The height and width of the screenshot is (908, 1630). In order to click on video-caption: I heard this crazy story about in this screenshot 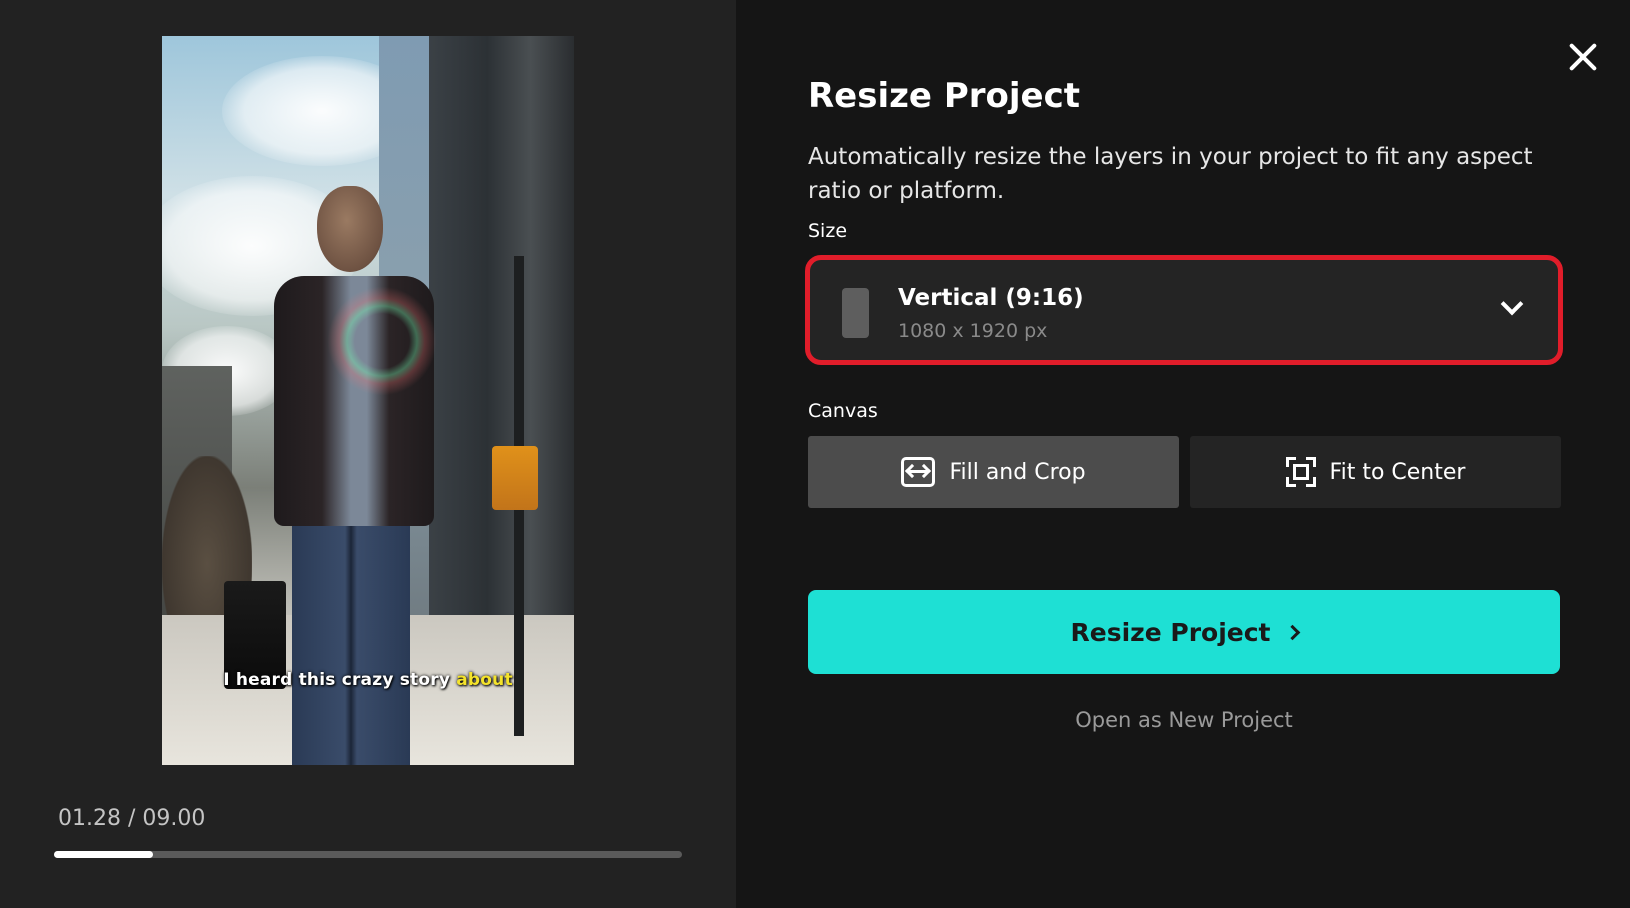, I will do `click(368, 680)`.